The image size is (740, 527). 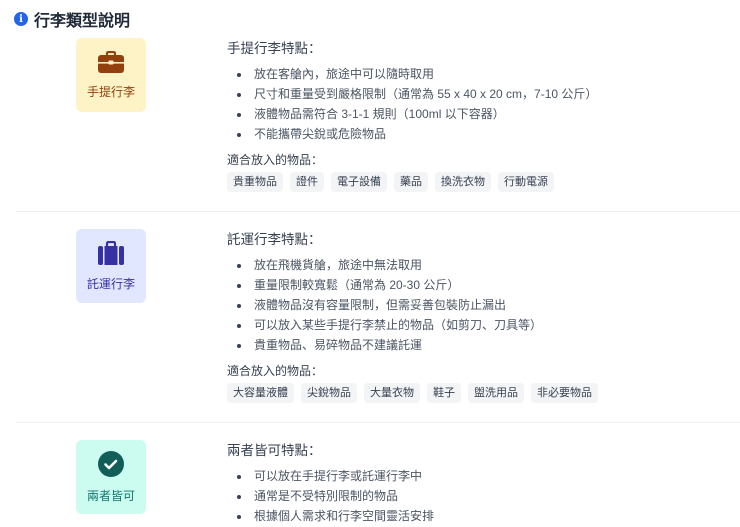 I want to click on list-item: 可以放在手提行李或託運行李中, so click(x=330, y=476).